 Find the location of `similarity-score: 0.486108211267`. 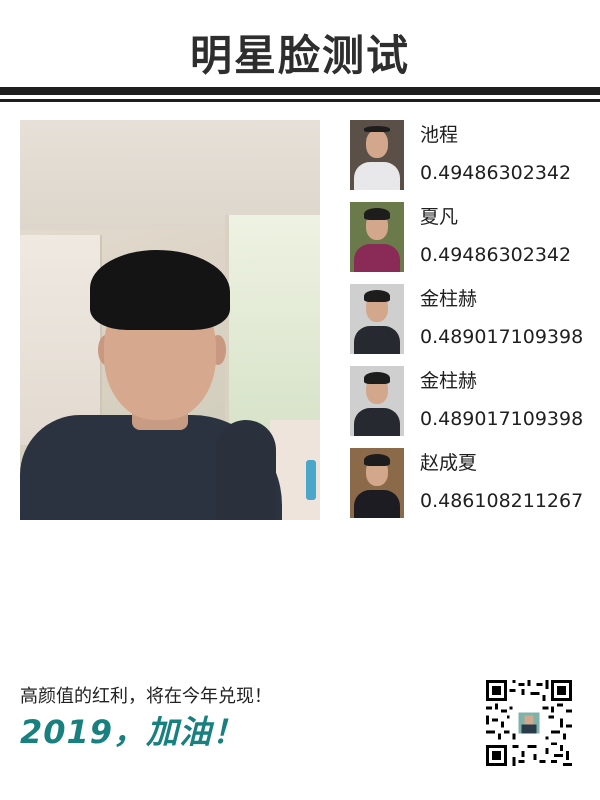

similarity-score: 0.486108211267 is located at coordinates (502, 501).